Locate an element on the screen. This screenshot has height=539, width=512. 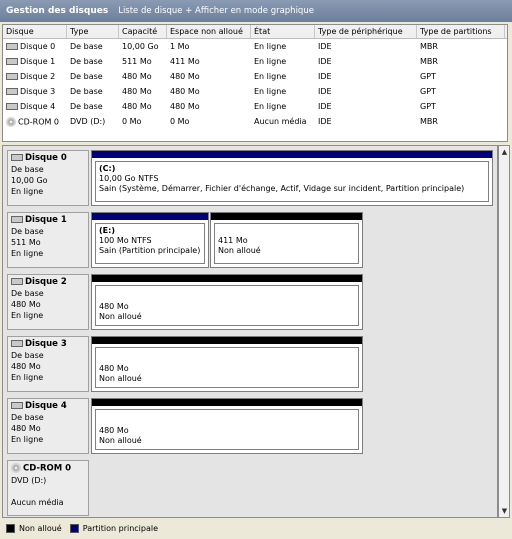
disk-info: Disque 3 De base 480 Mo En ligne is located at coordinates (48, 364).